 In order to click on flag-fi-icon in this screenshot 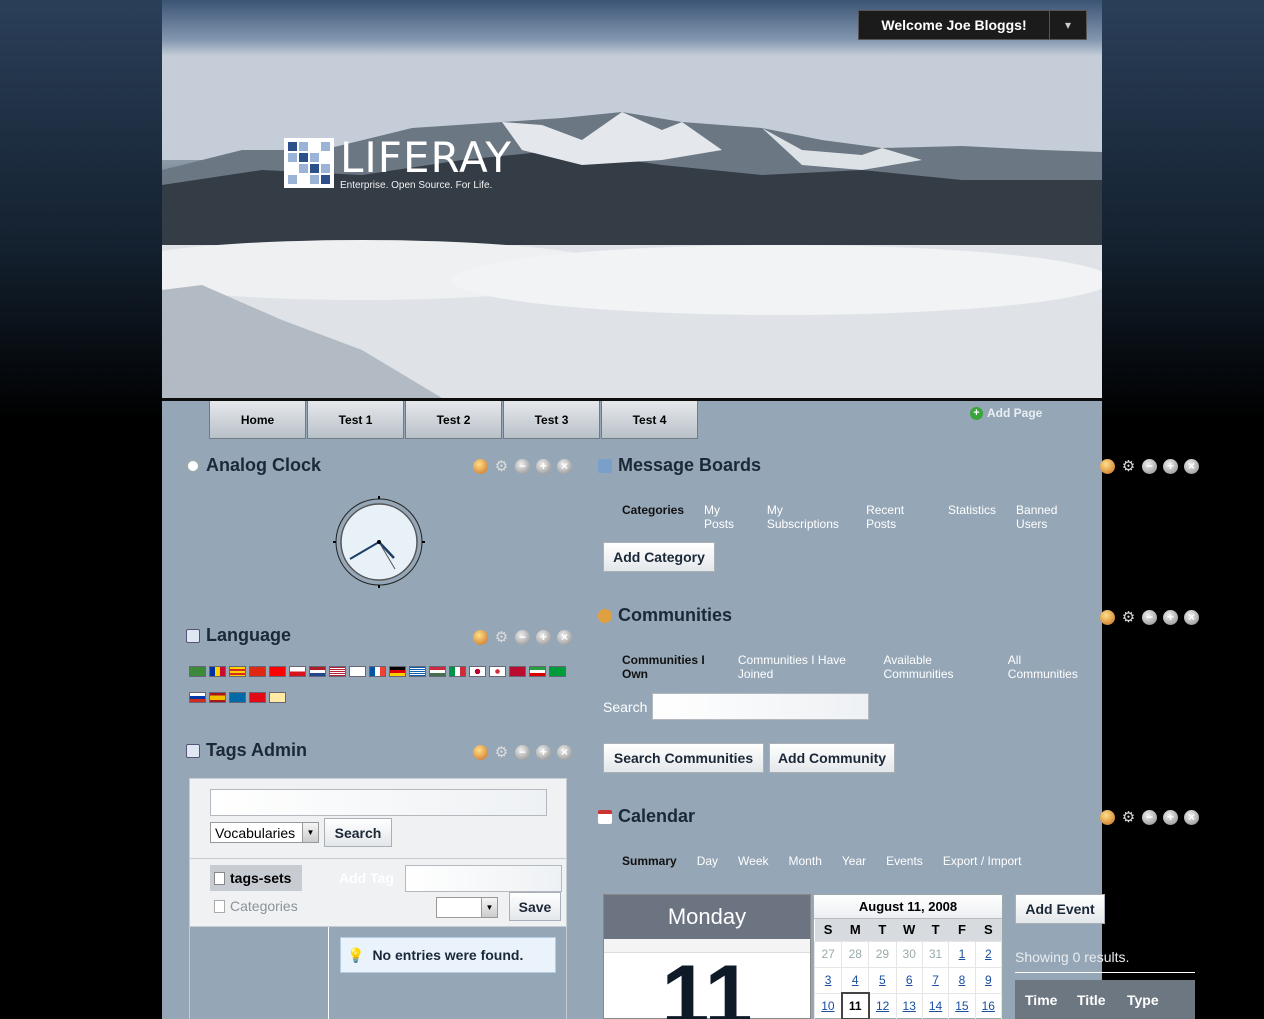, I will do `click(357, 671)`.